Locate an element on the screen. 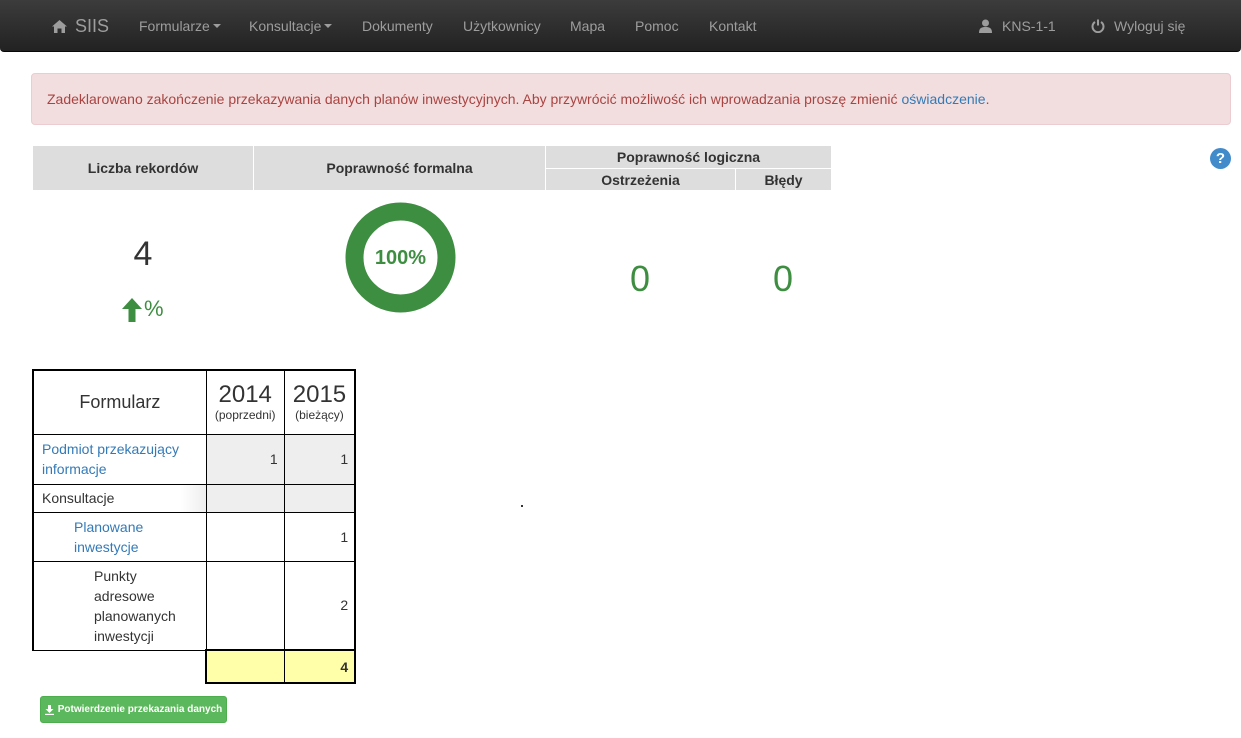 Image resolution: width=1241 pixels, height=738 pixels. table-row: Planowane inwestycje 1 is located at coordinates (194, 536).